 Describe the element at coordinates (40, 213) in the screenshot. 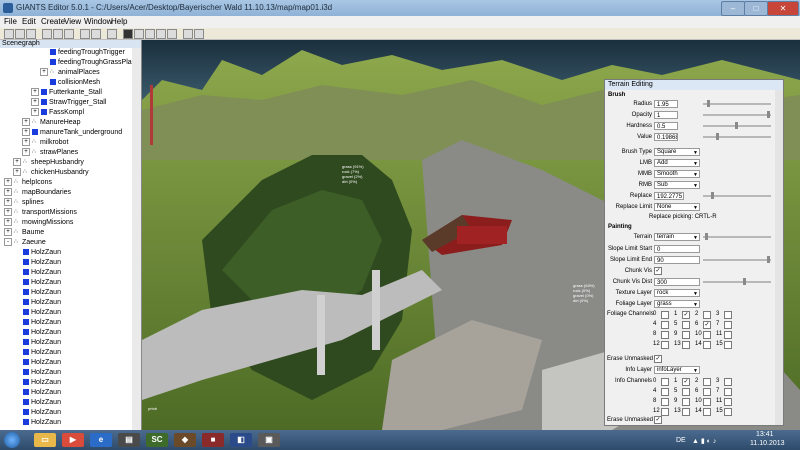

I see `tree-item: + ∴ transportMissions` at that location.